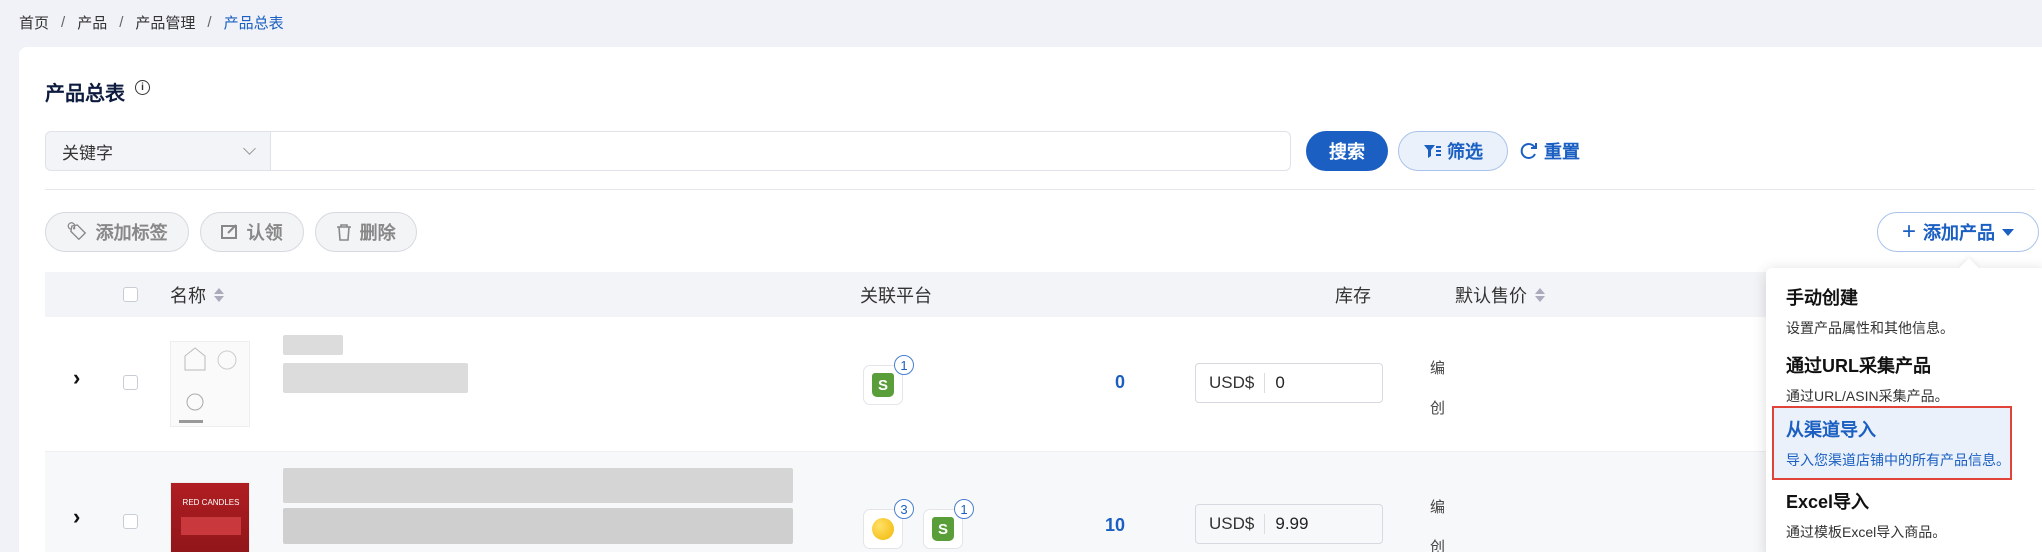 This screenshot has width=2042, height=552. What do you see at coordinates (1347, 151) in the screenshot?
I see `search-button: 搜索` at bounding box center [1347, 151].